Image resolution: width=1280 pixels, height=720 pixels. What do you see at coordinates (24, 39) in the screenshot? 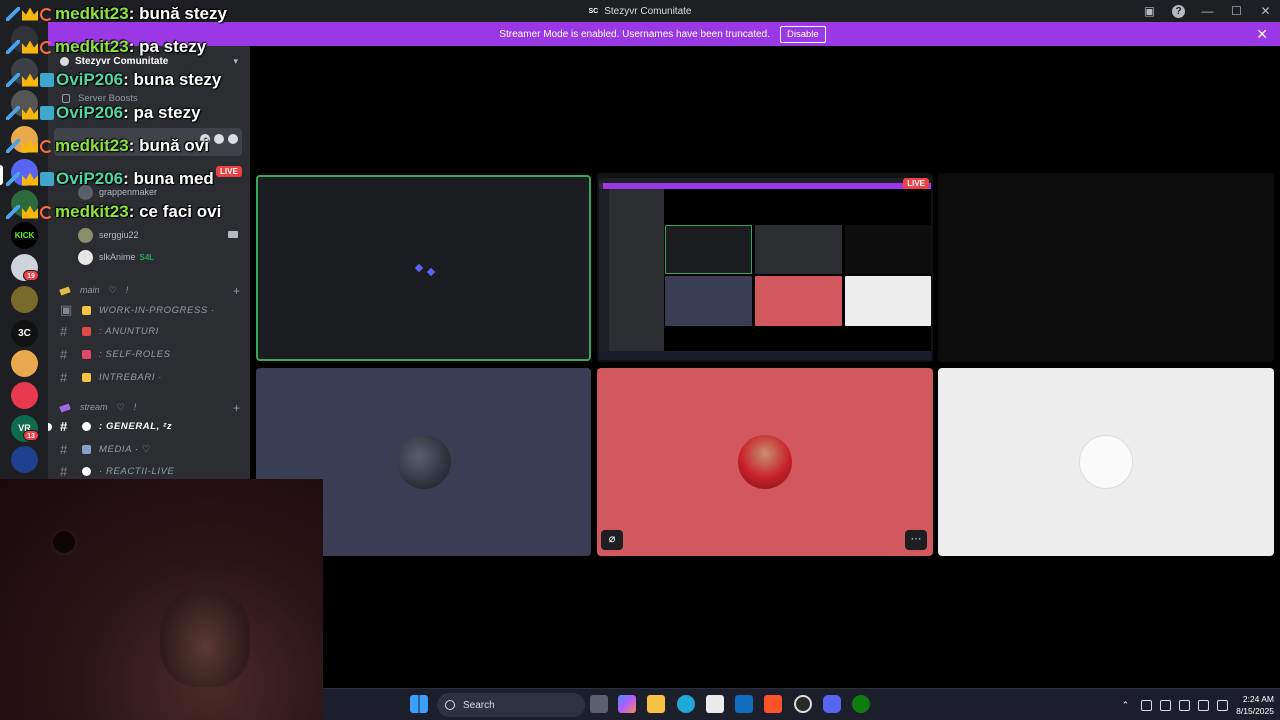
I see `direct-messages-icon` at bounding box center [24, 39].